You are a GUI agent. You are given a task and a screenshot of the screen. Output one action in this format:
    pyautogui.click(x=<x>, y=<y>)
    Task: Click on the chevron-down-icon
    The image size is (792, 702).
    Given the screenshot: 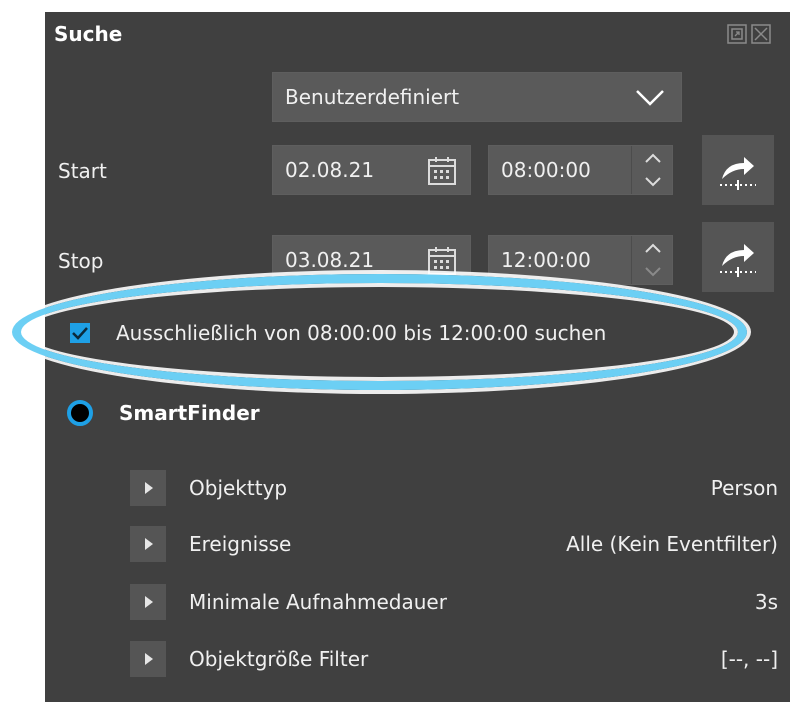 What is the action you would take?
    pyautogui.click(x=650, y=100)
    